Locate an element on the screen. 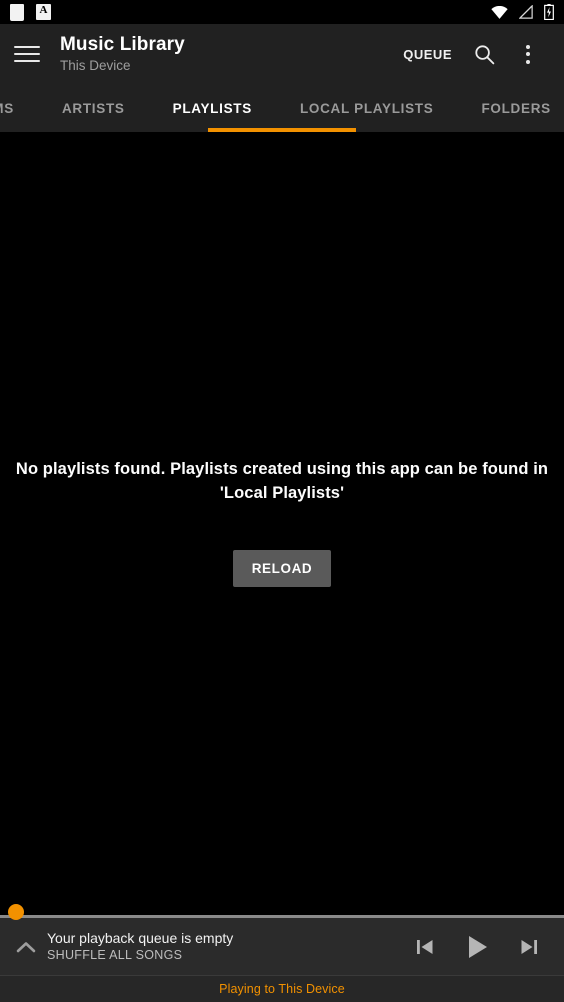  casting-status-bar: Playing to This Device is located at coordinates (282, 988).